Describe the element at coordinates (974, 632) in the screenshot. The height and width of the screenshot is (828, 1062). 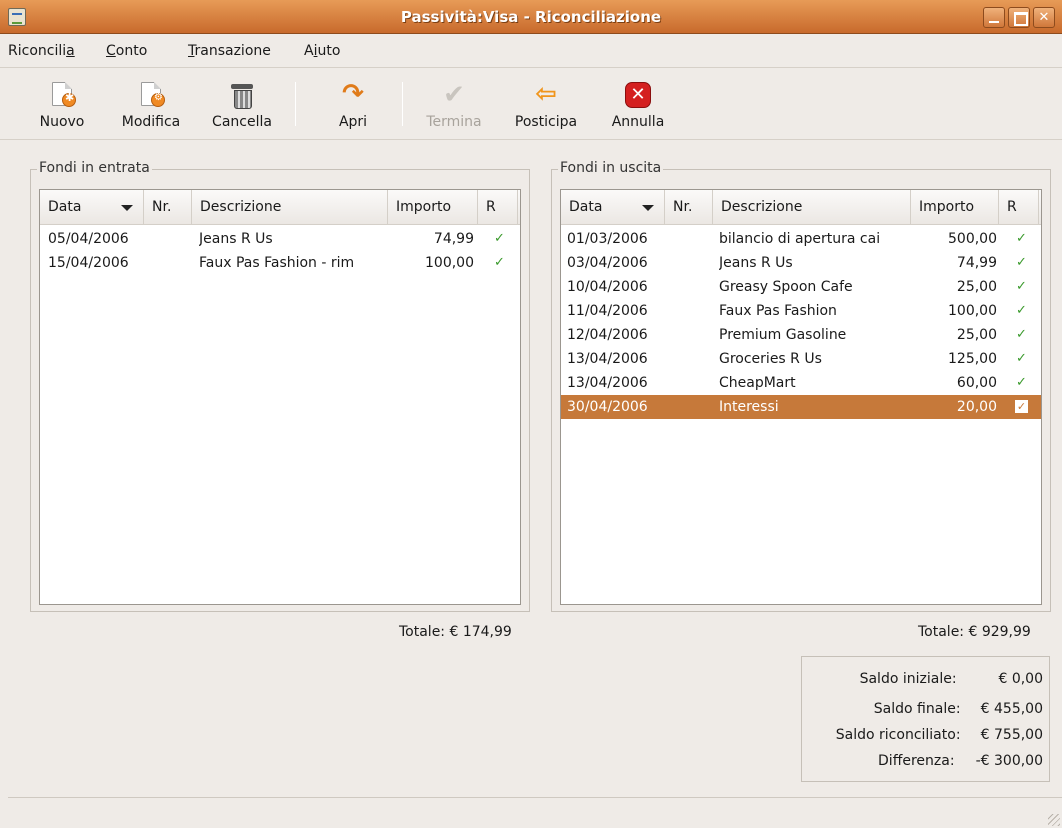
I see `outgoing-total: Totale: € 929,99` at that location.